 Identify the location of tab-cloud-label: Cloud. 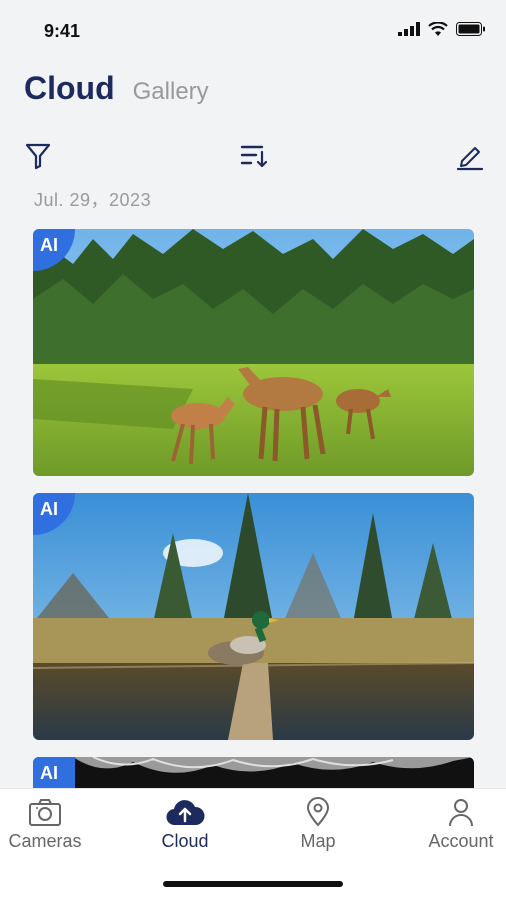
(185, 841).